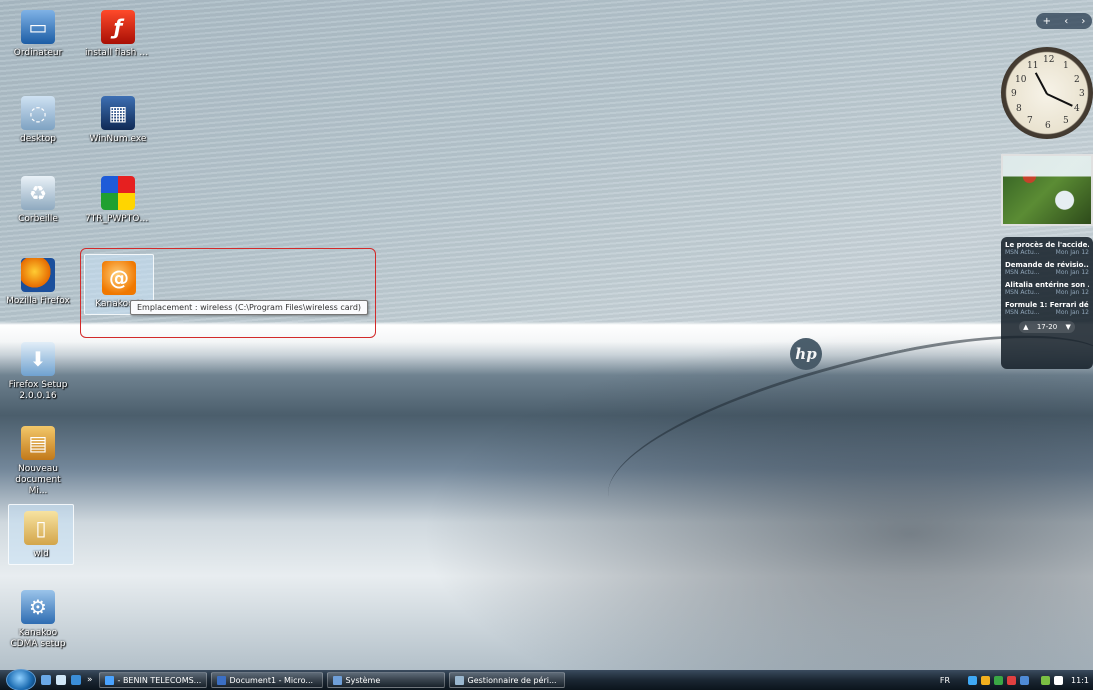  I want to click on desktop-icon-recycle-bin: ♻ Corbeille, so click(38, 200).